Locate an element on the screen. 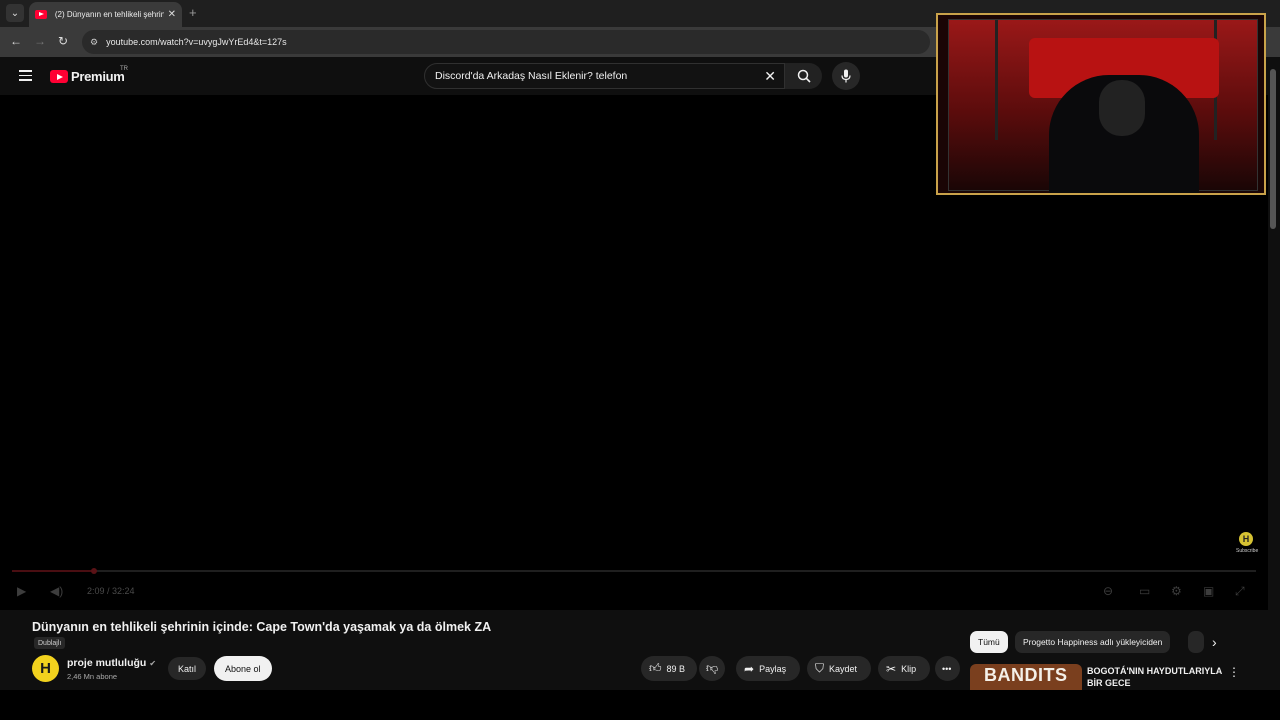  webcam-overlay is located at coordinates (1101, 104).